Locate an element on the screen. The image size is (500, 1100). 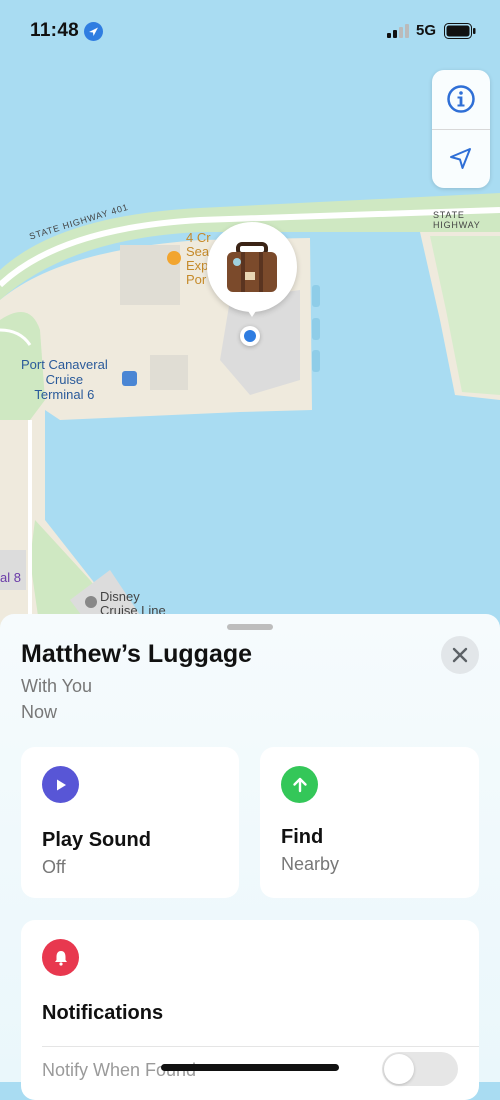
terminal-label: Port Canaveral Cruise Terminal 6 is located at coordinates (64, 379).